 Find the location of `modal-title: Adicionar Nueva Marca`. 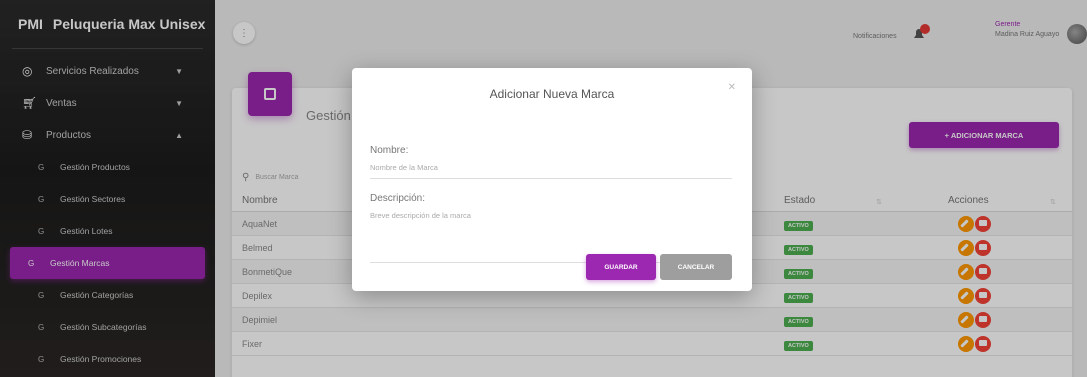

modal-title: Adicionar Nueva Marca is located at coordinates (552, 94).